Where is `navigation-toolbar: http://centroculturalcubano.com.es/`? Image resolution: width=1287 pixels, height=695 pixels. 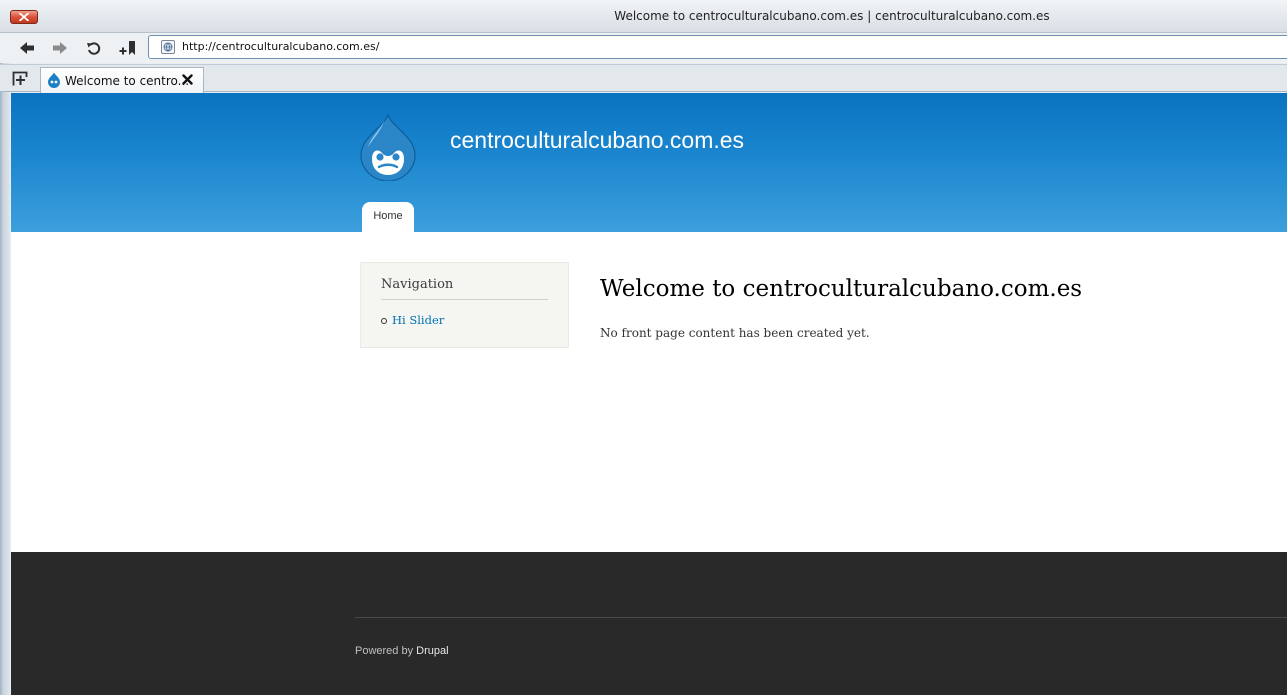 navigation-toolbar: http://centroculturalcubano.com.es/ is located at coordinates (643, 48).